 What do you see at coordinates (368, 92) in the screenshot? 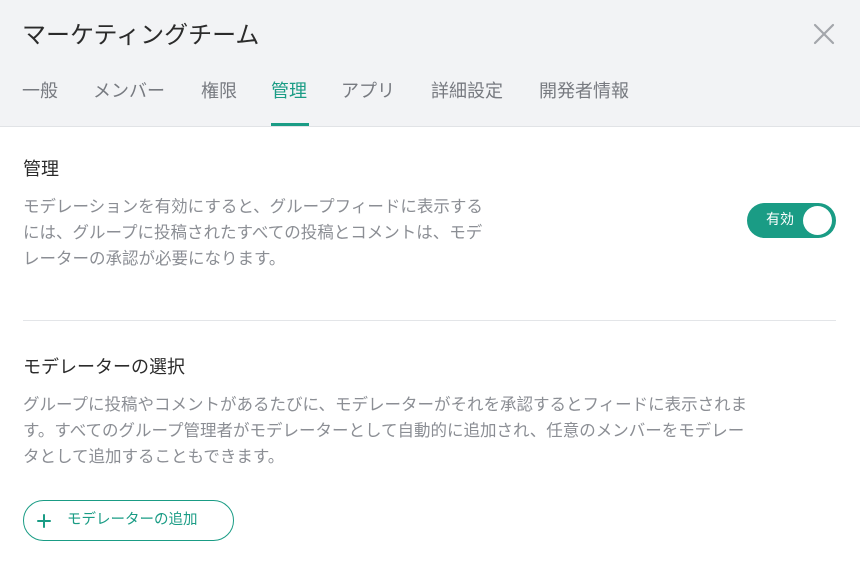
I see `tab-apps: アプリ` at bounding box center [368, 92].